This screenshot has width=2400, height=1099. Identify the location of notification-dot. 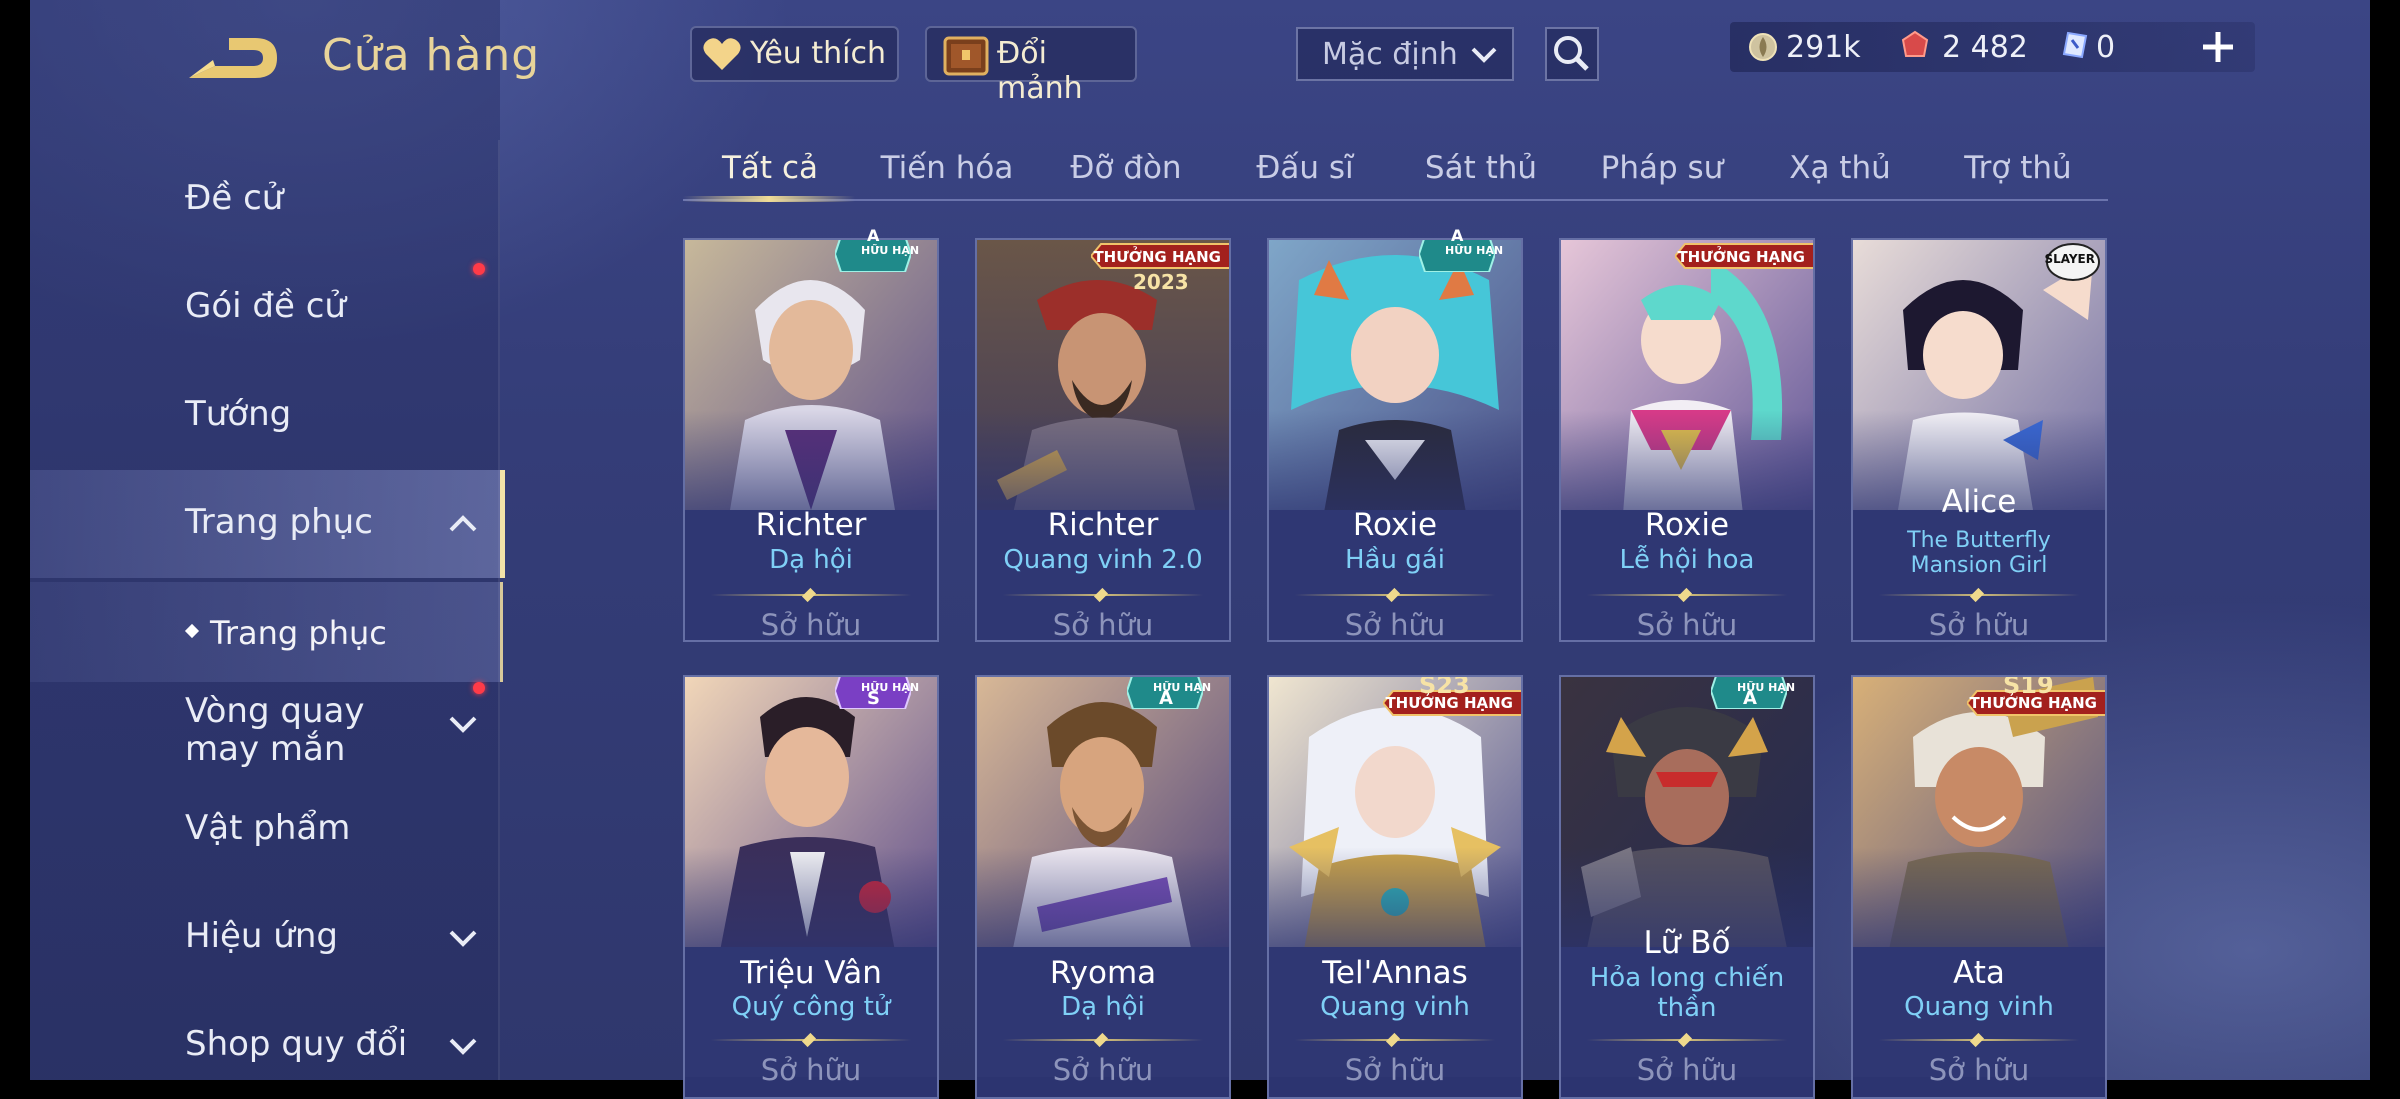
(479, 688).